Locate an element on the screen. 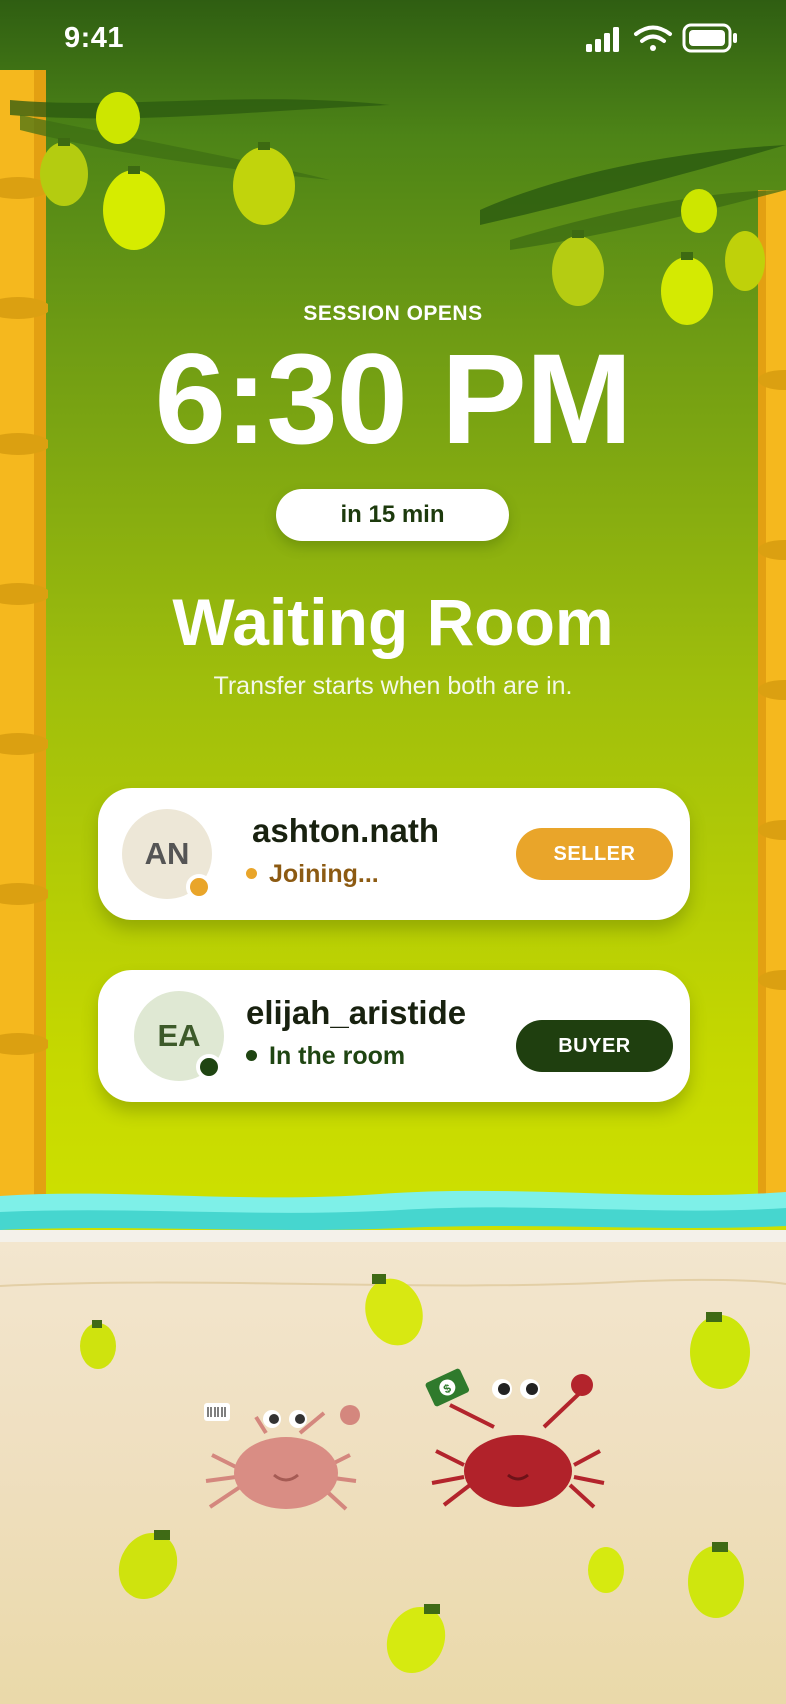 This screenshot has height=1704, width=786. participant-card-seller: AN ashton.nath Joining... SELLER is located at coordinates (394, 854).